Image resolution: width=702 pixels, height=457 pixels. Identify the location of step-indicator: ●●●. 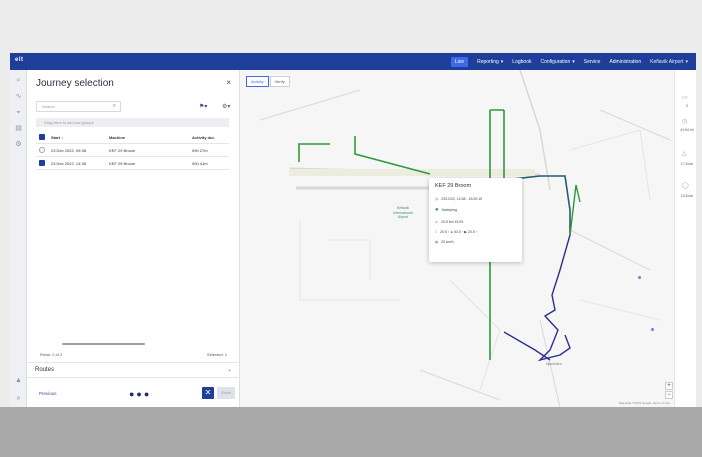
(140, 394).